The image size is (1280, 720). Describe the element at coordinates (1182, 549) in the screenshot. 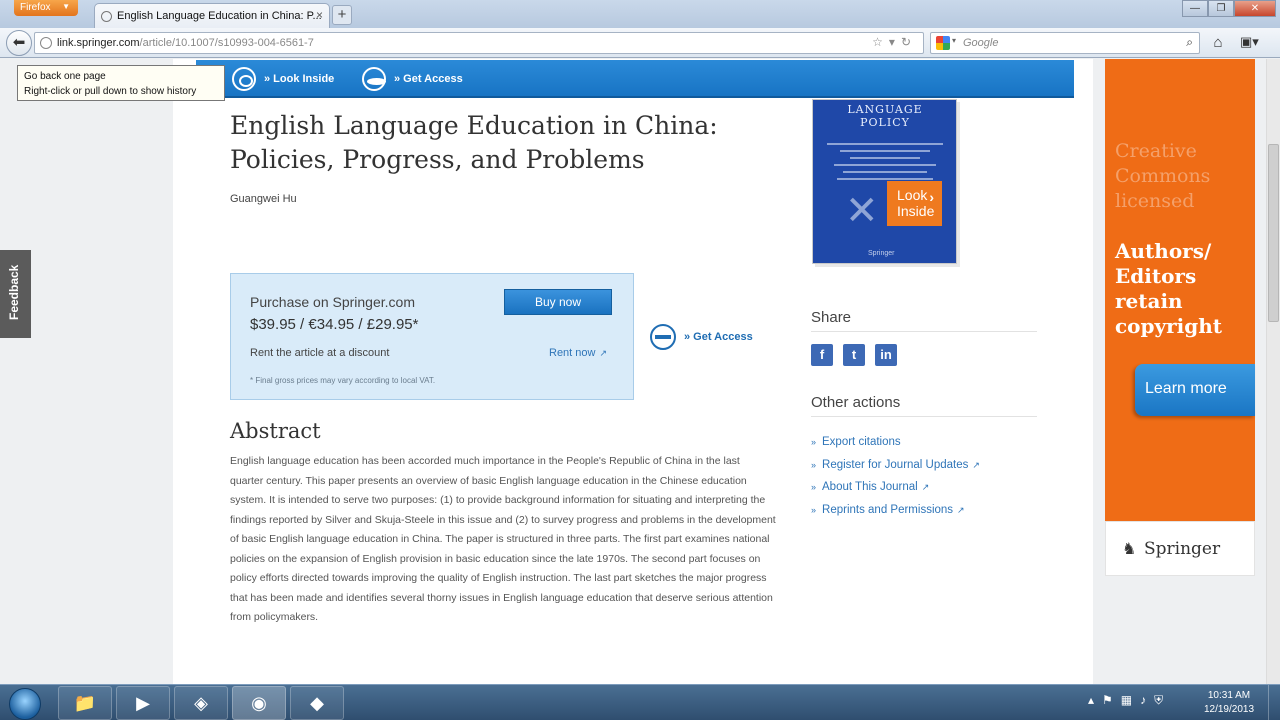

I see `springer-logo-text: Springer` at that location.